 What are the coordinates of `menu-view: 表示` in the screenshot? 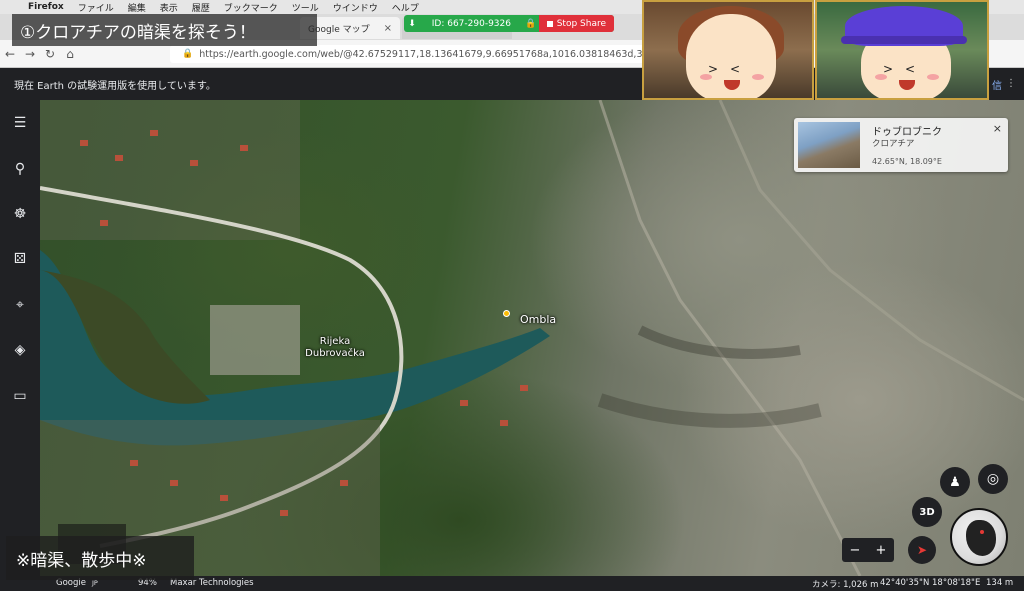 It's located at (169, 7).